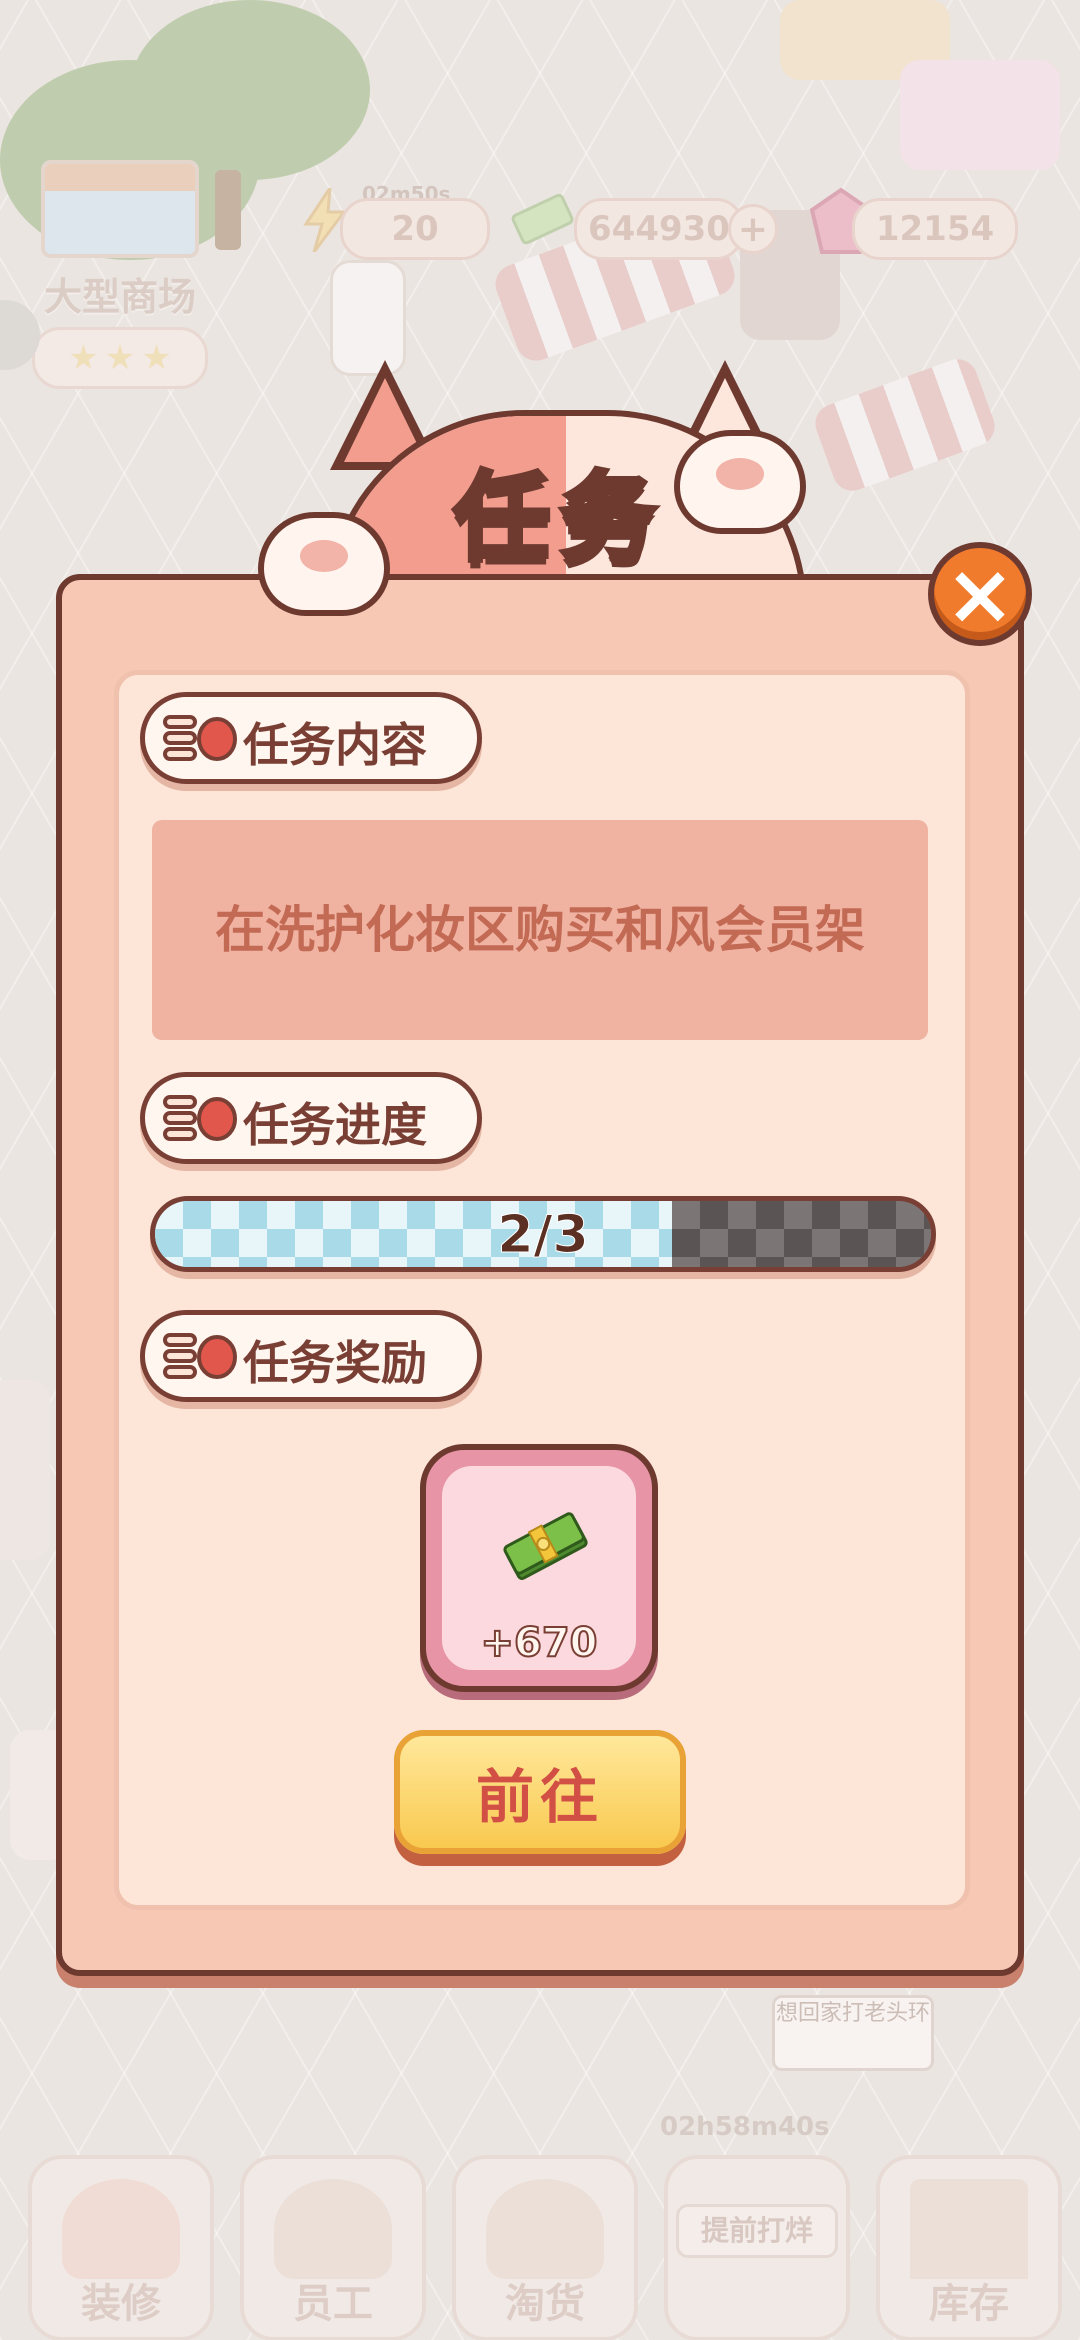 Image resolution: width=1080 pixels, height=2340 pixels. I want to click on section-label: 任务进度, so click(335, 1125).